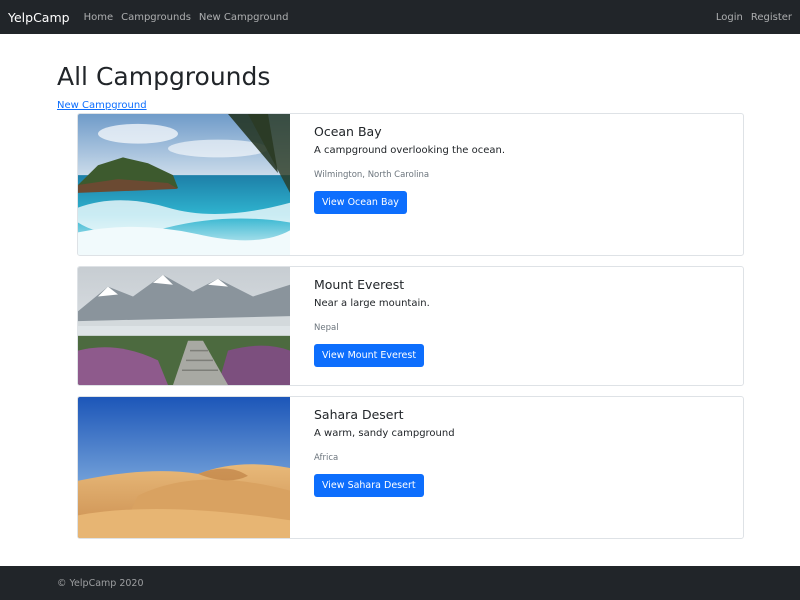  I want to click on view-campground-button: View Ocean Bay, so click(360, 202).